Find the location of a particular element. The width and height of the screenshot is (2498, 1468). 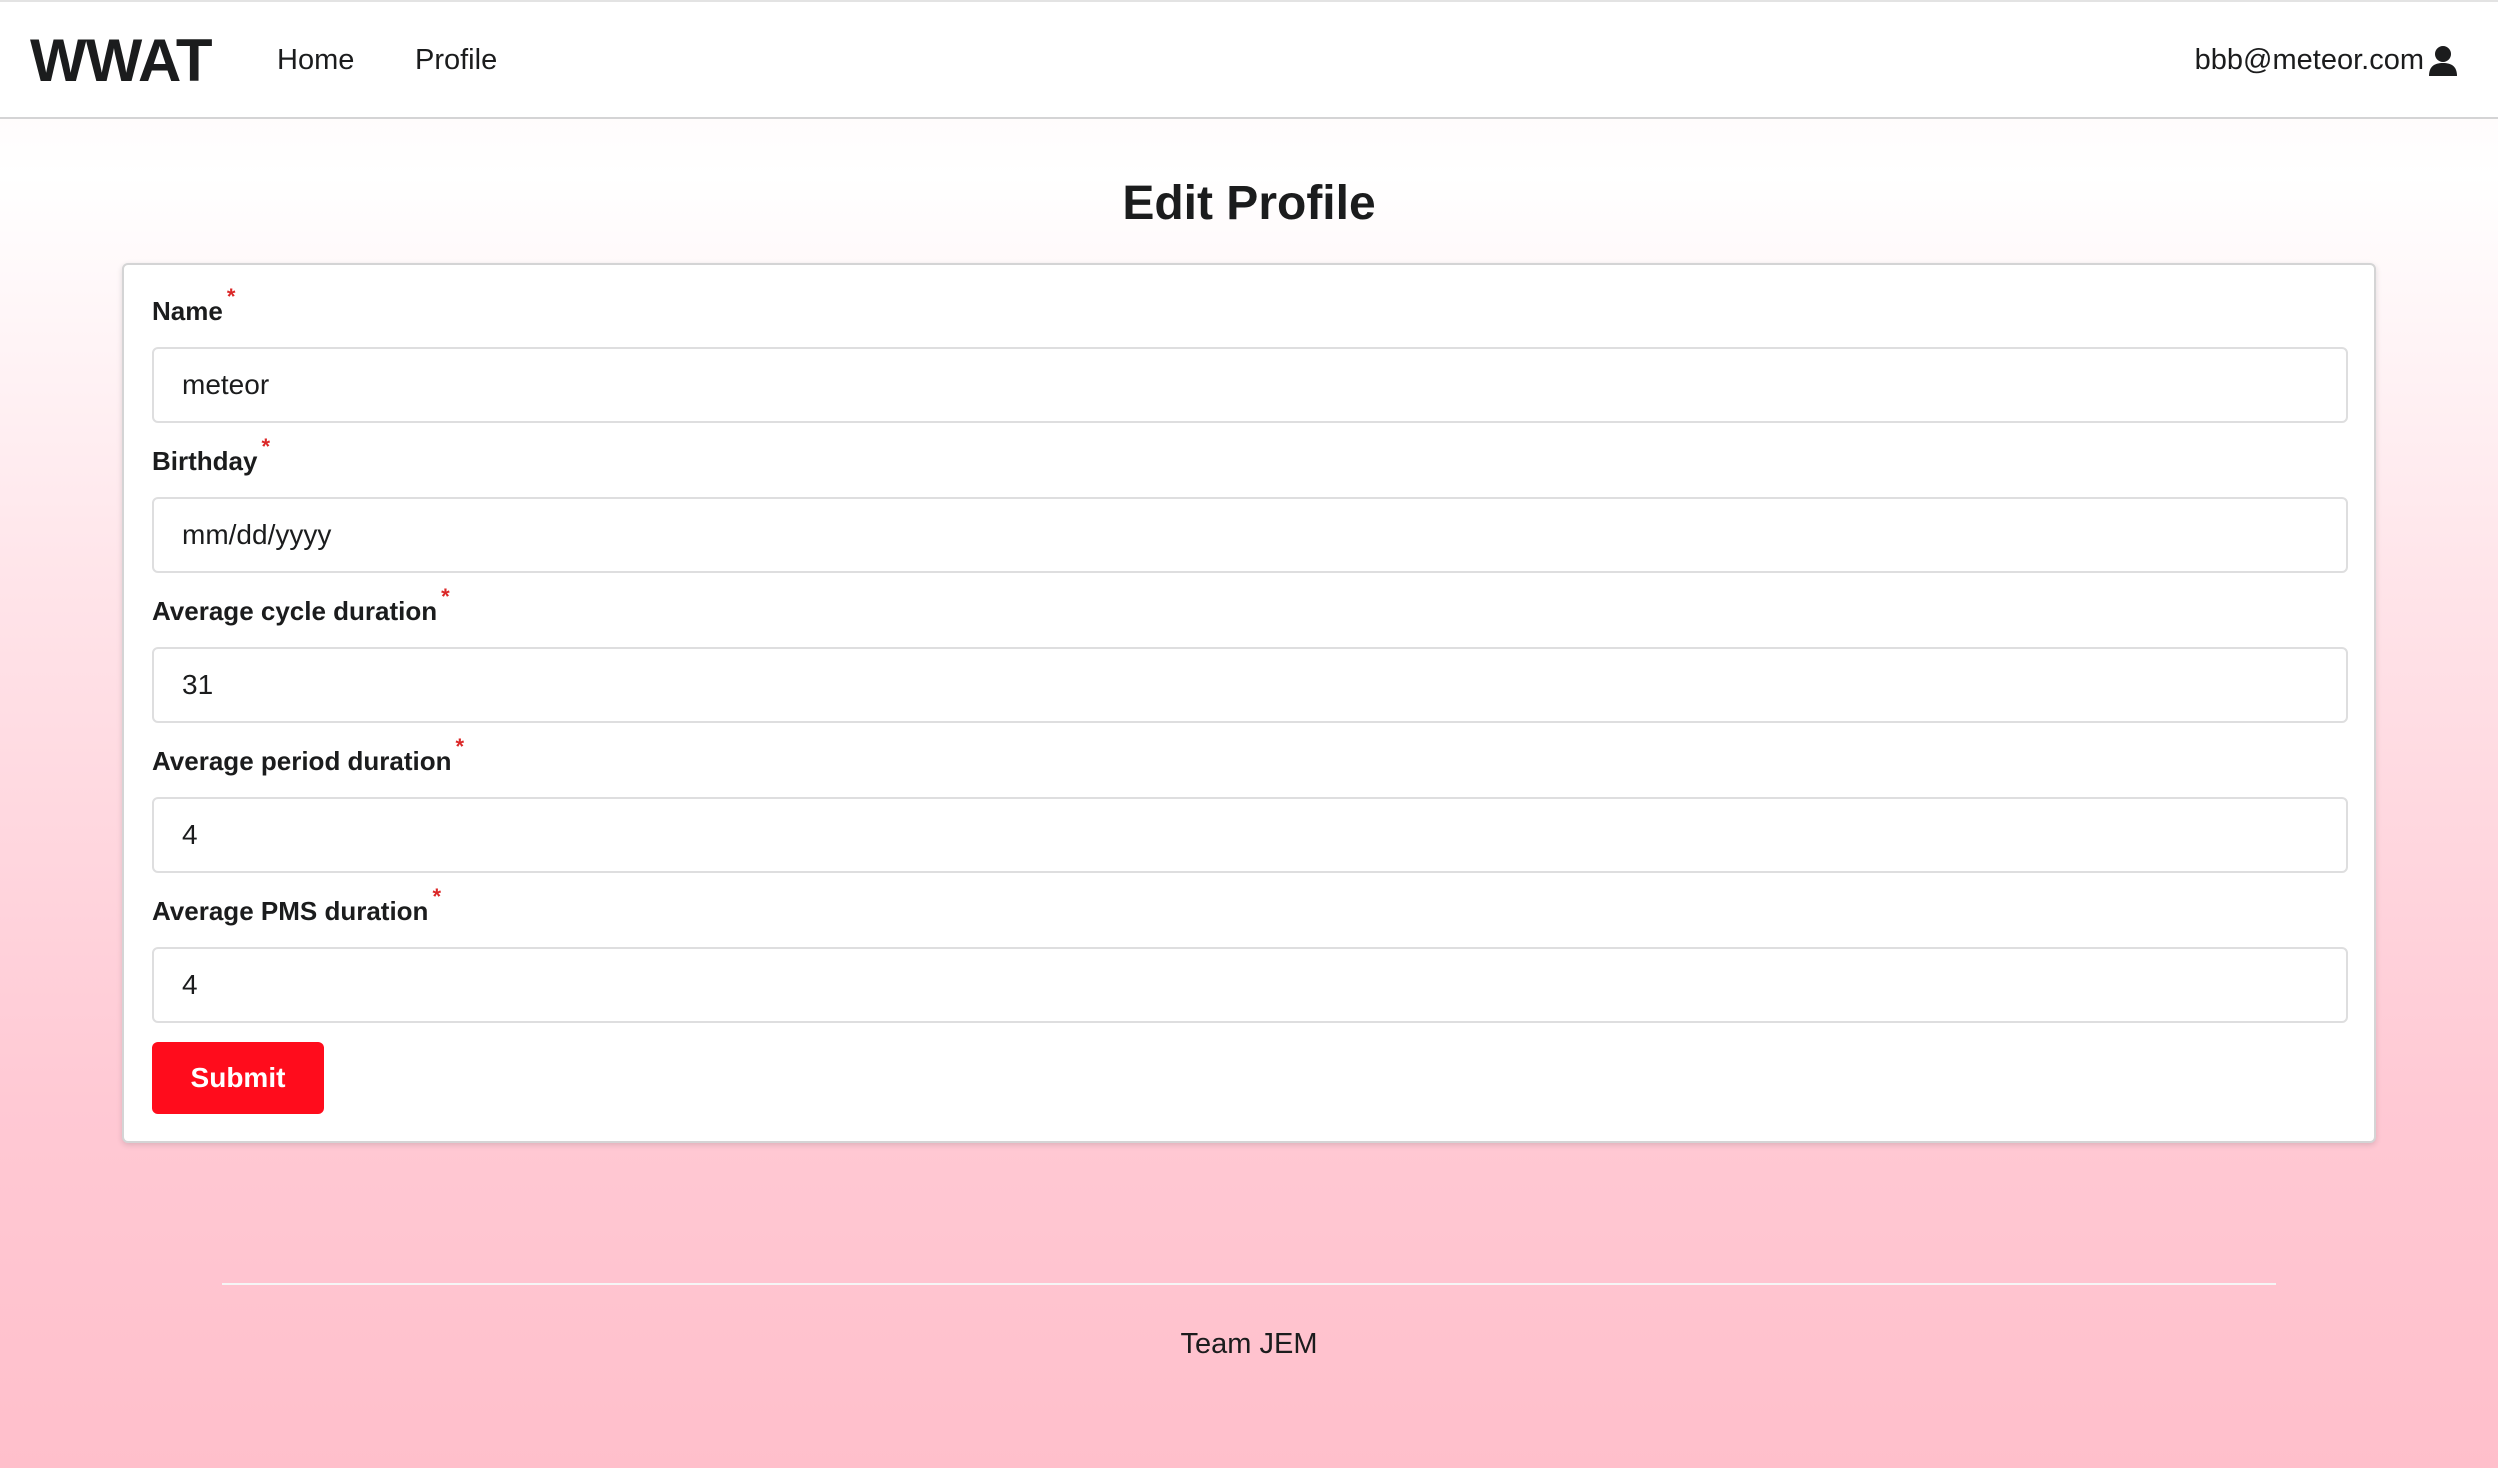

name-field: Name * meteor is located at coordinates (1250, 353).